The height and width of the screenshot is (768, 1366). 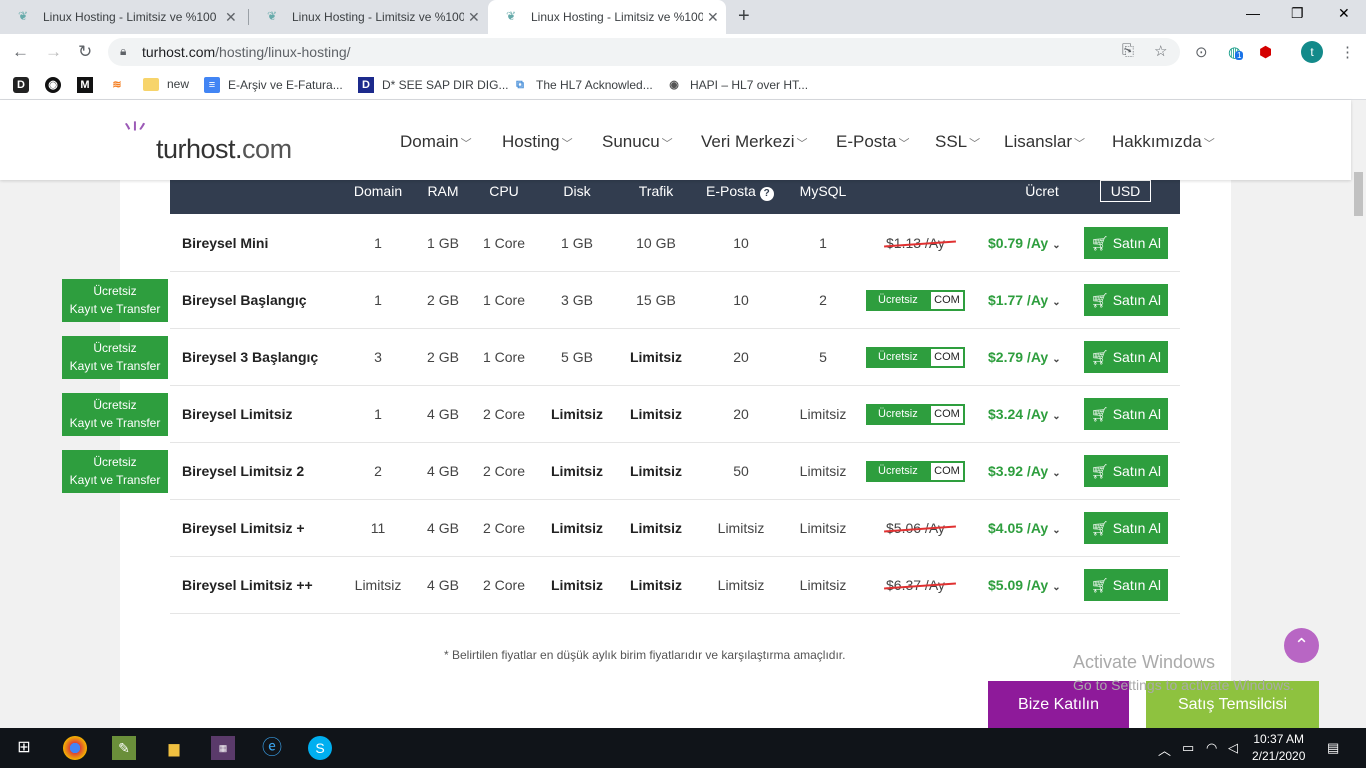 What do you see at coordinates (1344, 13) in the screenshot?
I see `close-window-icon: ✕` at bounding box center [1344, 13].